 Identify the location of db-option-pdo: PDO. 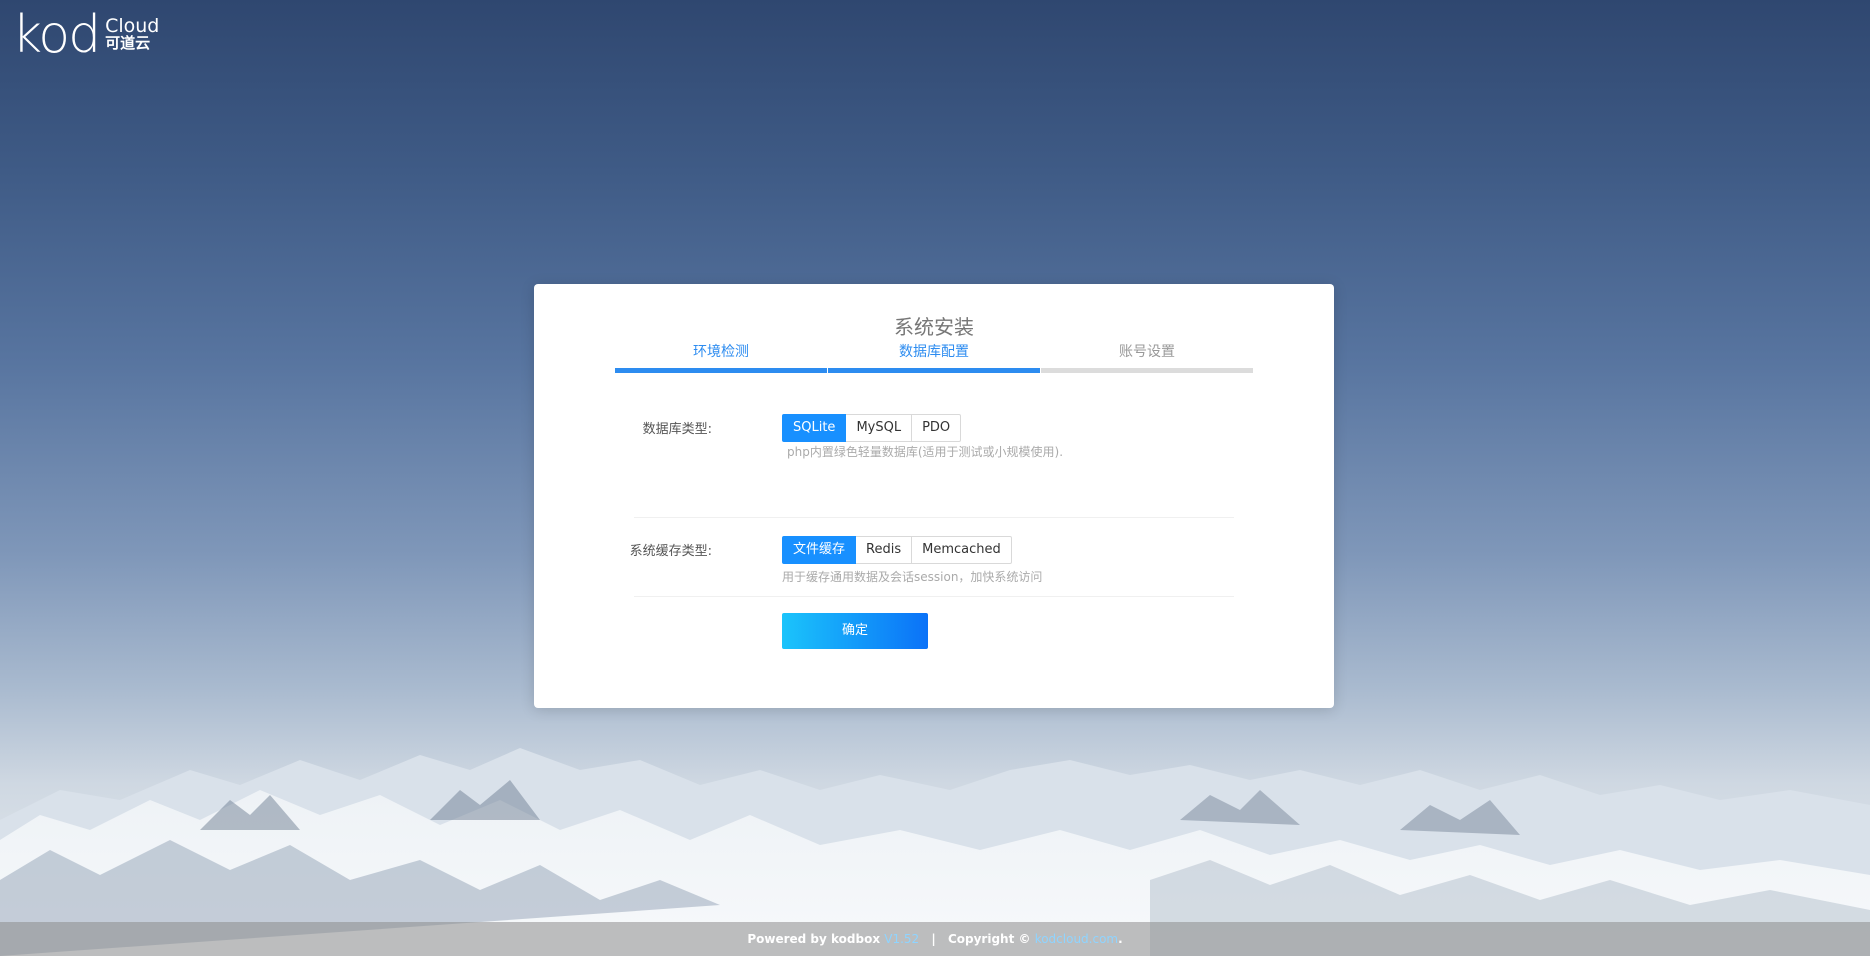
(936, 428).